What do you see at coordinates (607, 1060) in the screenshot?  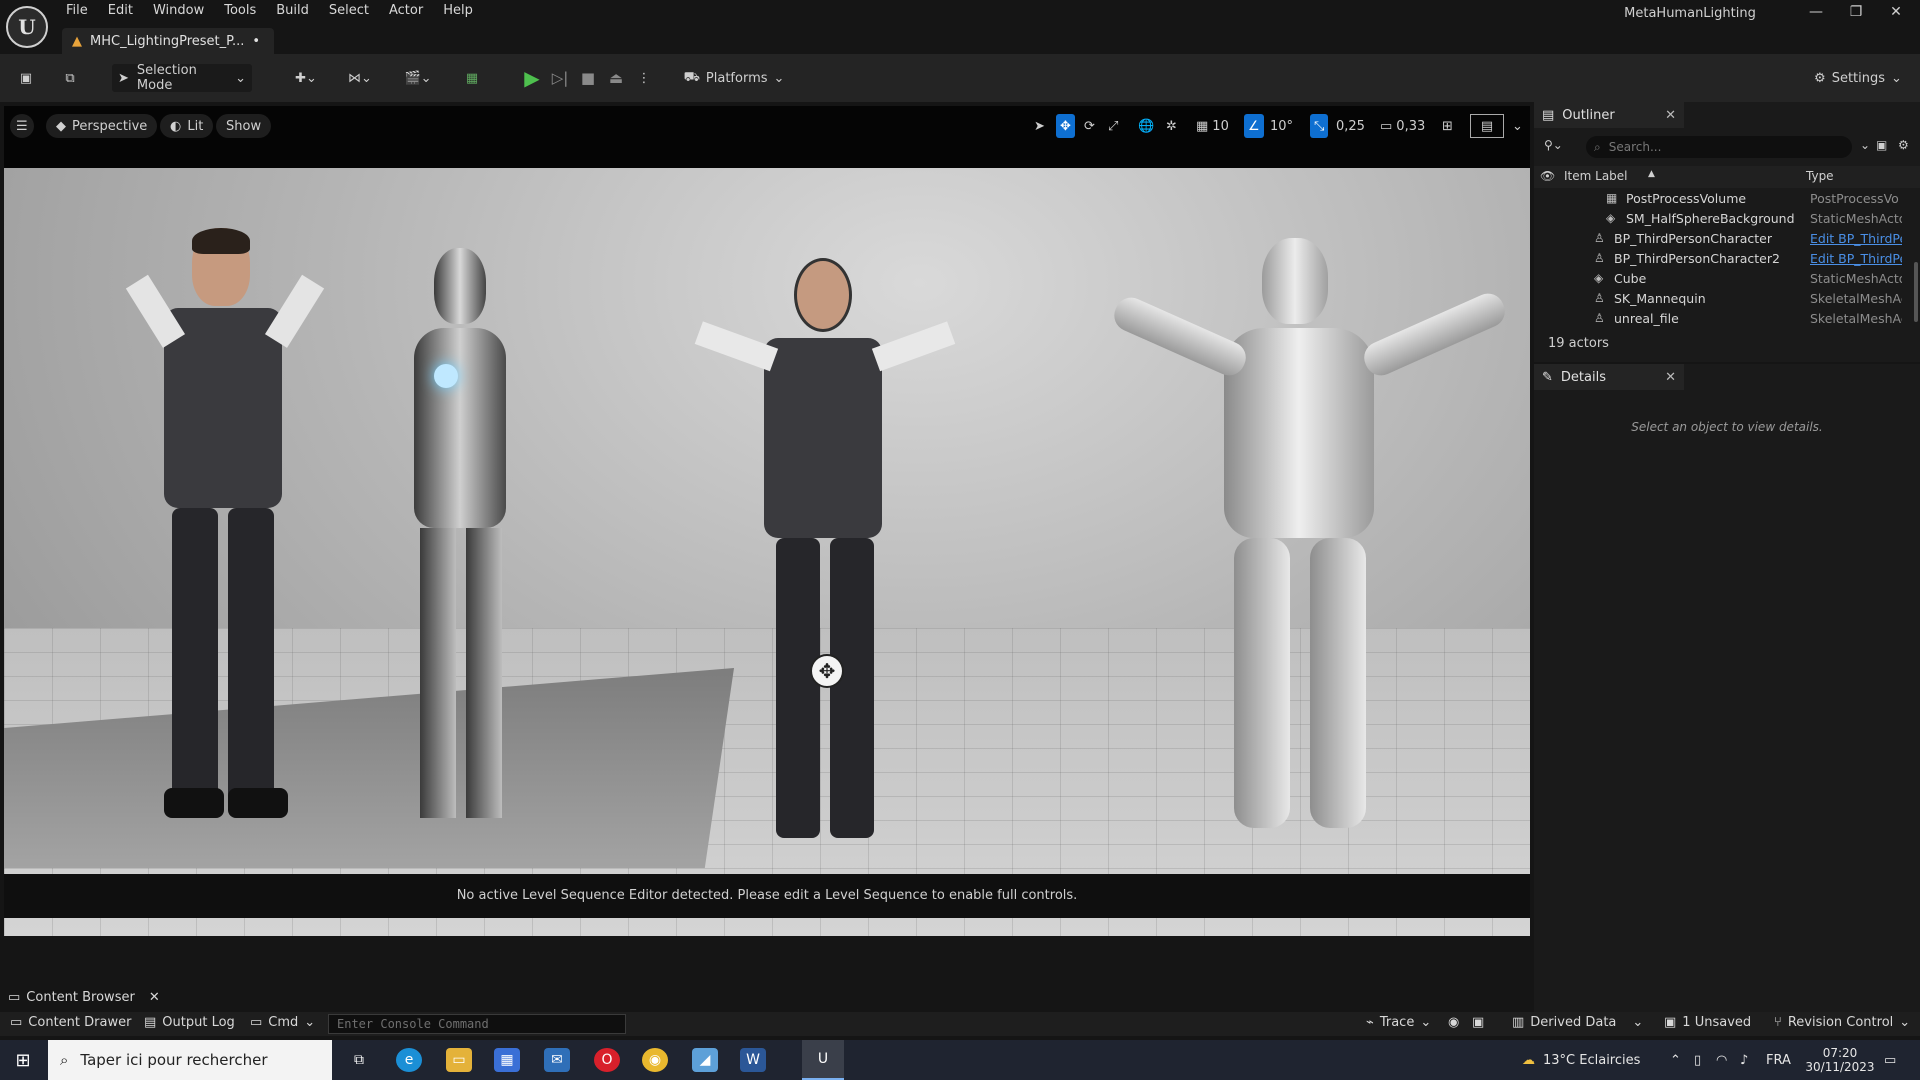 I see `opera-browser-icon: O` at bounding box center [607, 1060].